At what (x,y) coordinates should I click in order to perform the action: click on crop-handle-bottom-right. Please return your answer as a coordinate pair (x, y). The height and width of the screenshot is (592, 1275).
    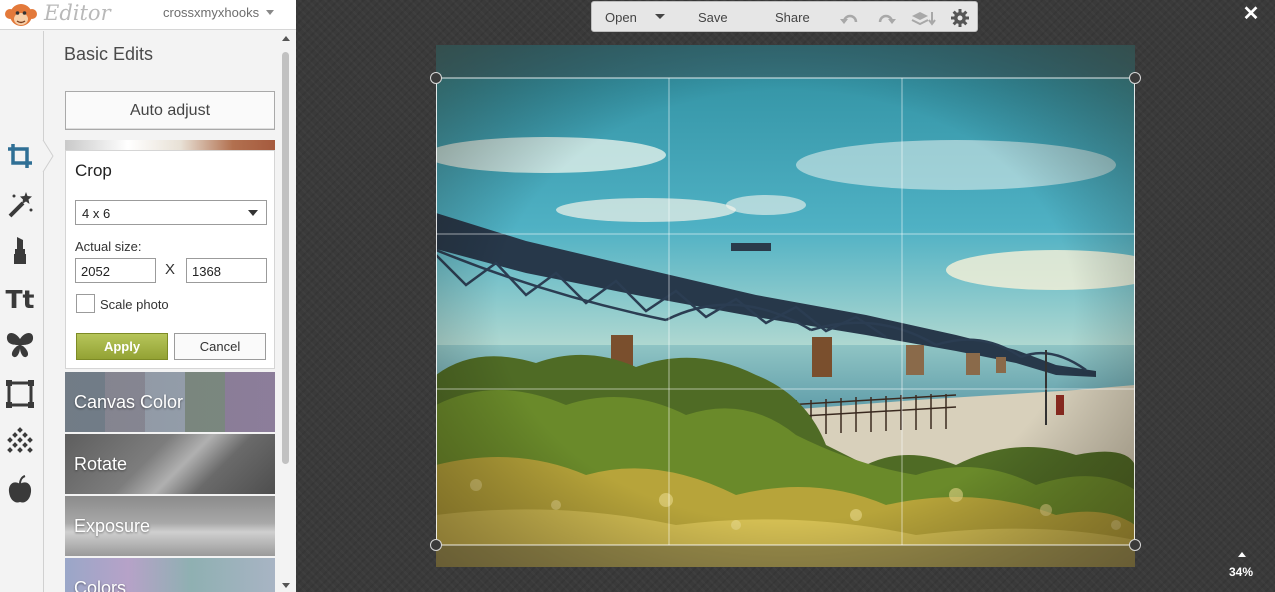
    Looking at the image, I should click on (1135, 545).